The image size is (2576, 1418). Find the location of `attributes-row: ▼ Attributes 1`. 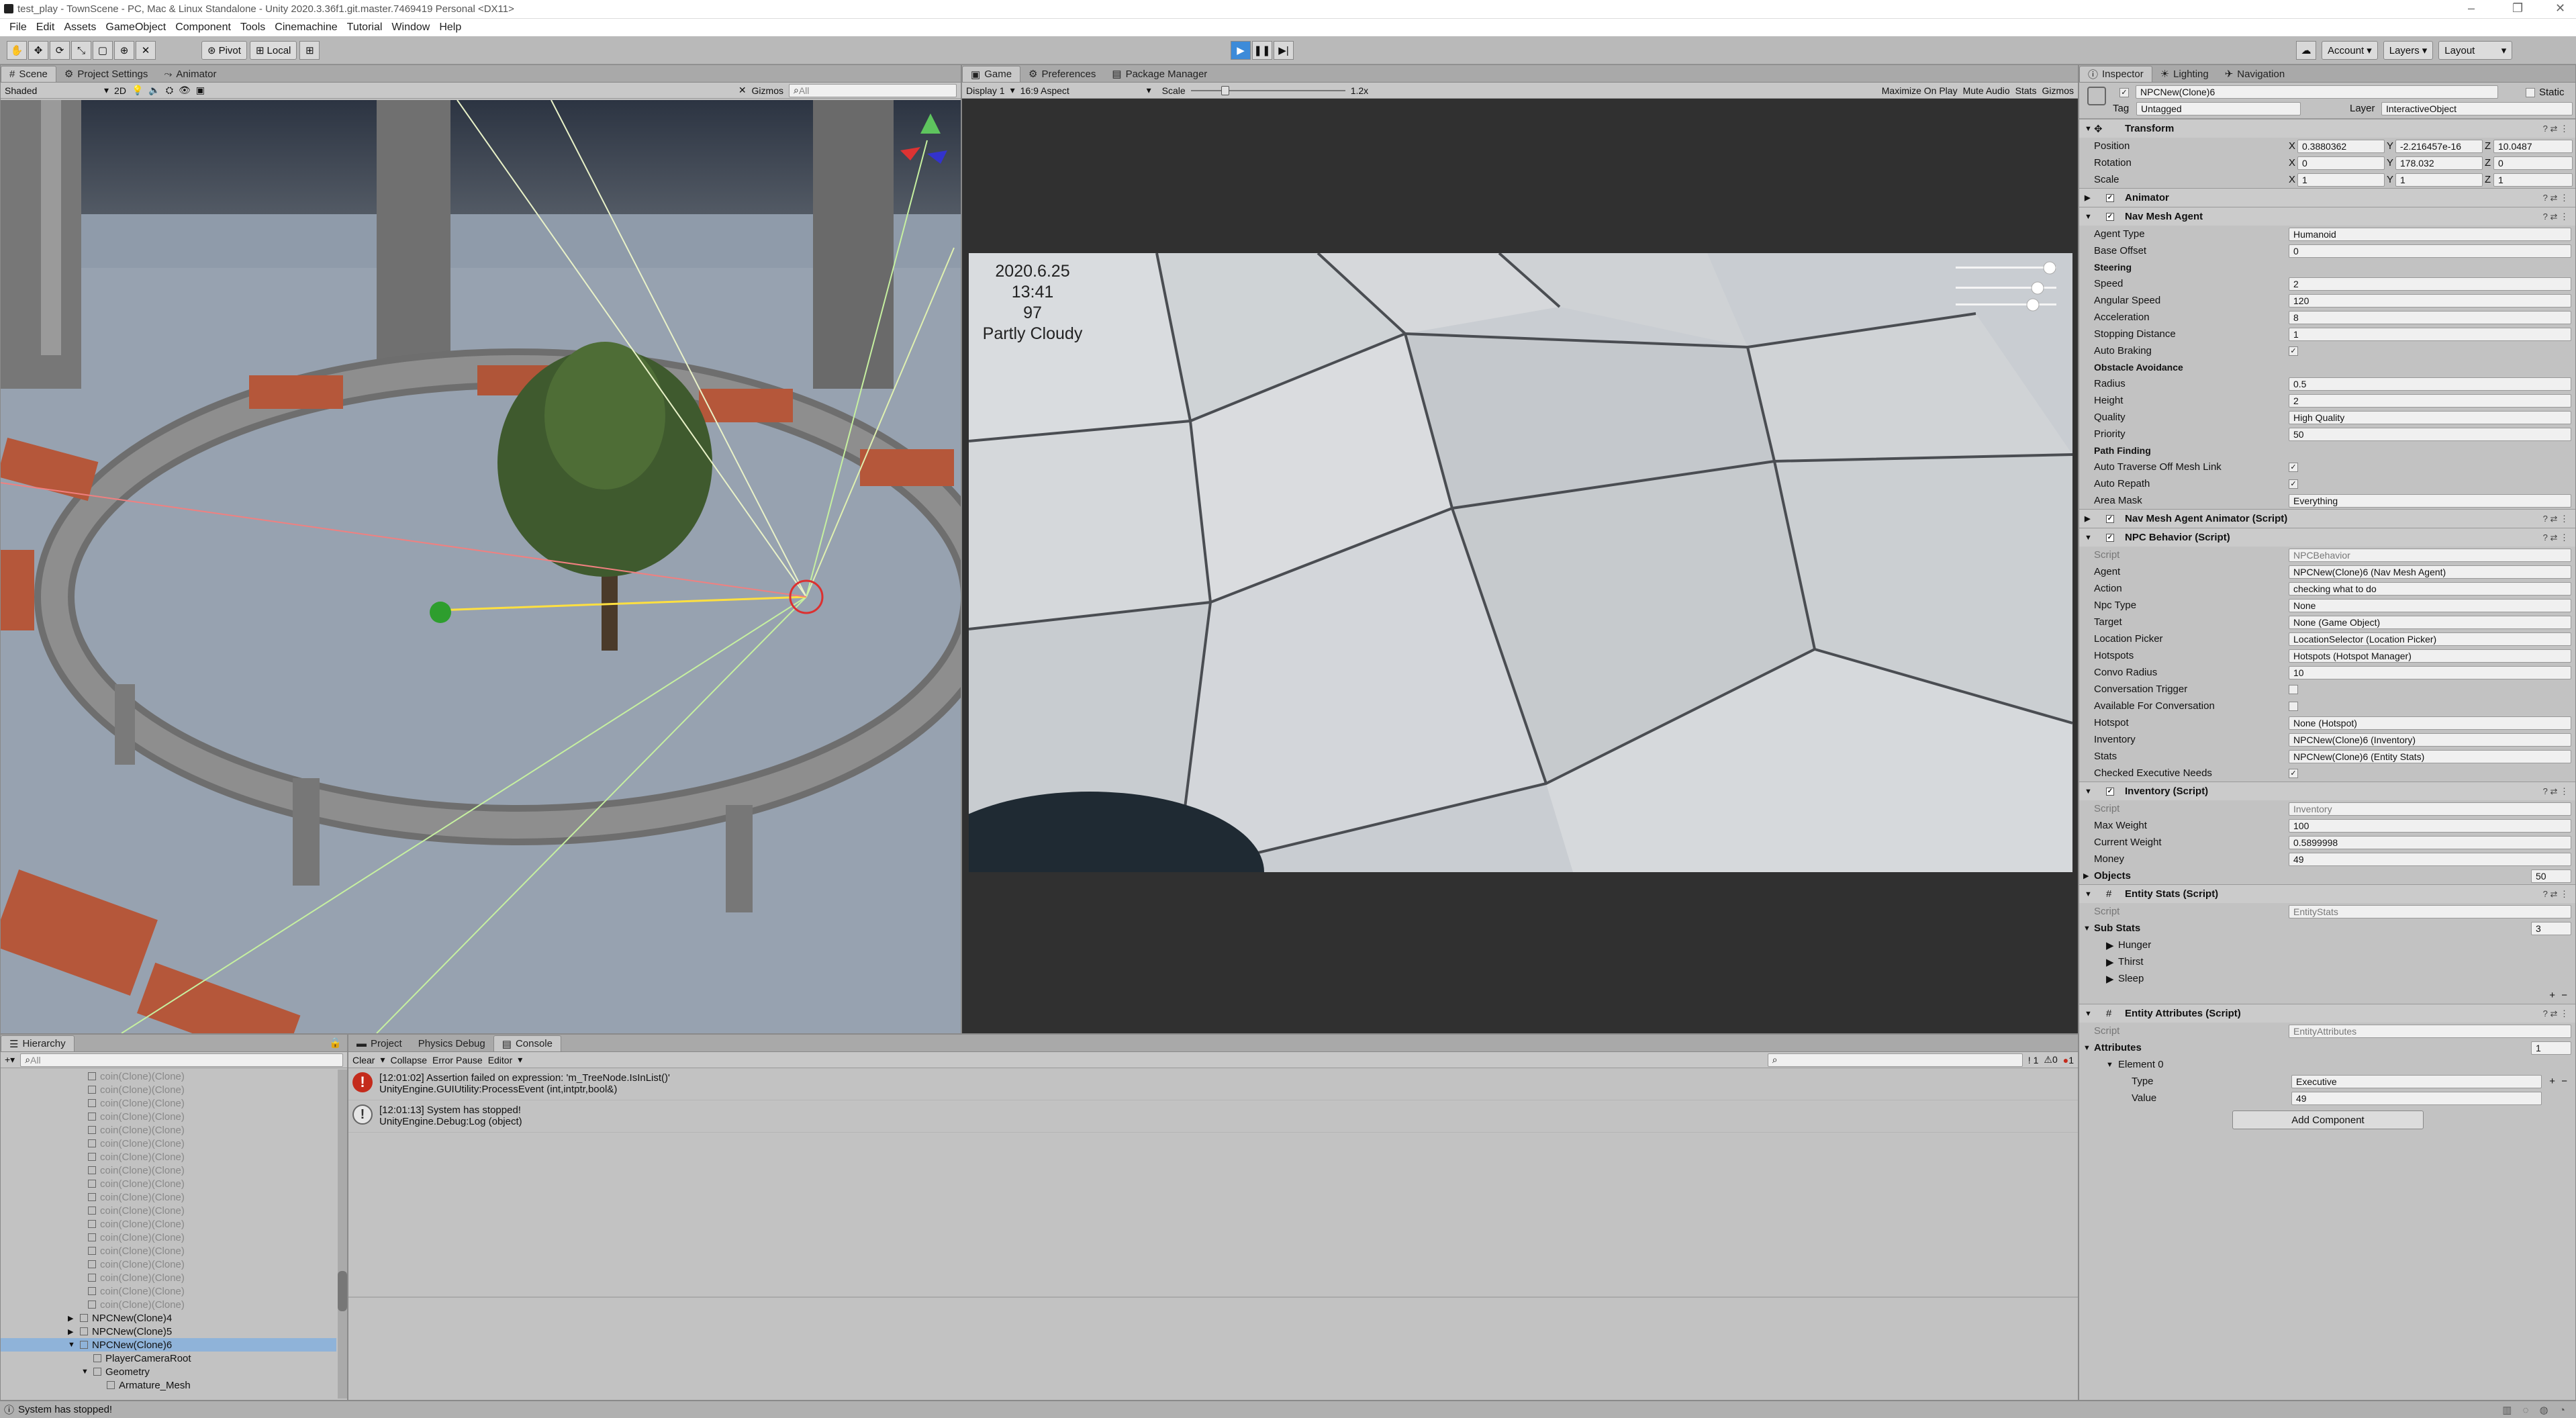

attributes-row: ▼ Attributes 1 is located at coordinates (2327, 1047).